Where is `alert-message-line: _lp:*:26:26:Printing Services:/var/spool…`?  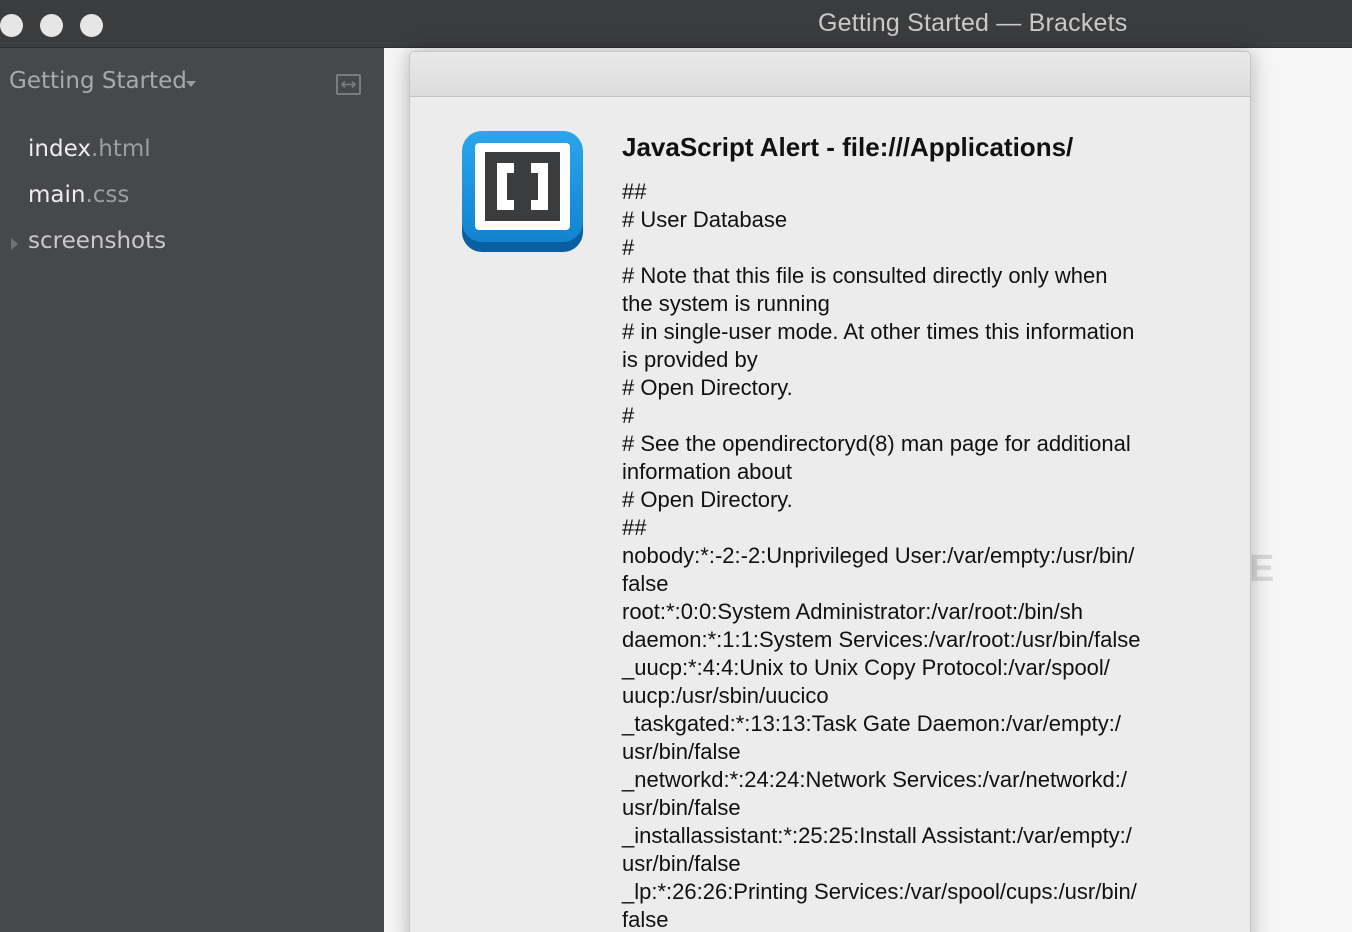 alert-message-line: _lp:*:26:26:Printing Services:/var/spool… is located at coordinates (879, 891).